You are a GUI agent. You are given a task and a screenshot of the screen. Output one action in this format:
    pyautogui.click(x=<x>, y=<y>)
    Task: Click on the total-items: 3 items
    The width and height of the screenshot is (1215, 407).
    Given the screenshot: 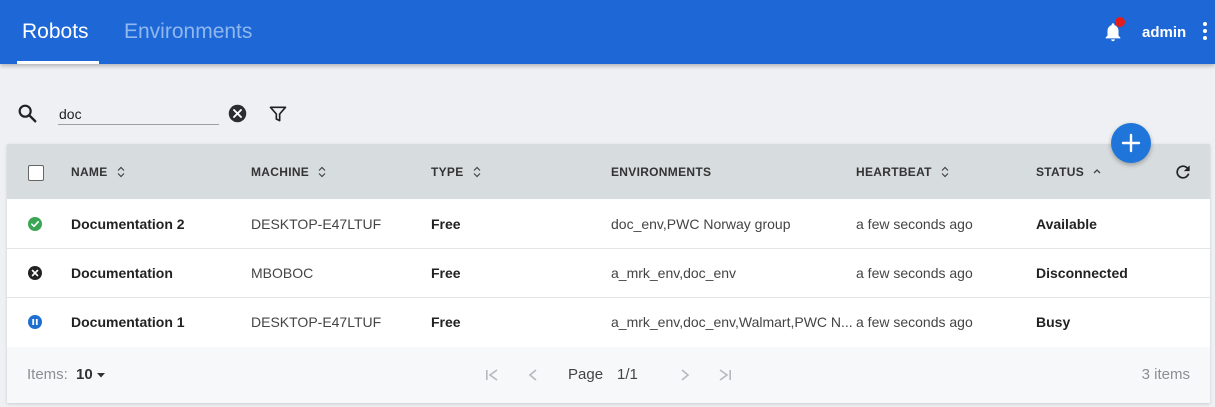 What is the action you would take?
    pyautogui.click(x=1165, y=374)
    